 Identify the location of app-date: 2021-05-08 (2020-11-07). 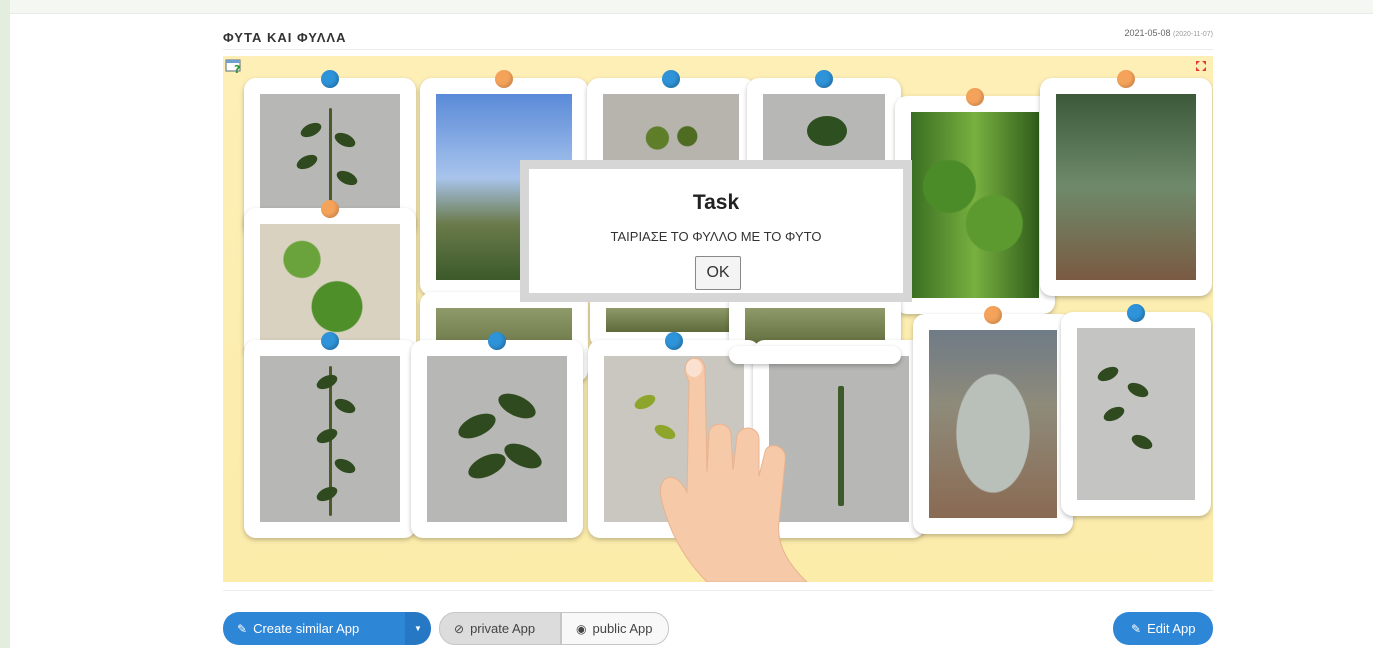
(1168, 33).